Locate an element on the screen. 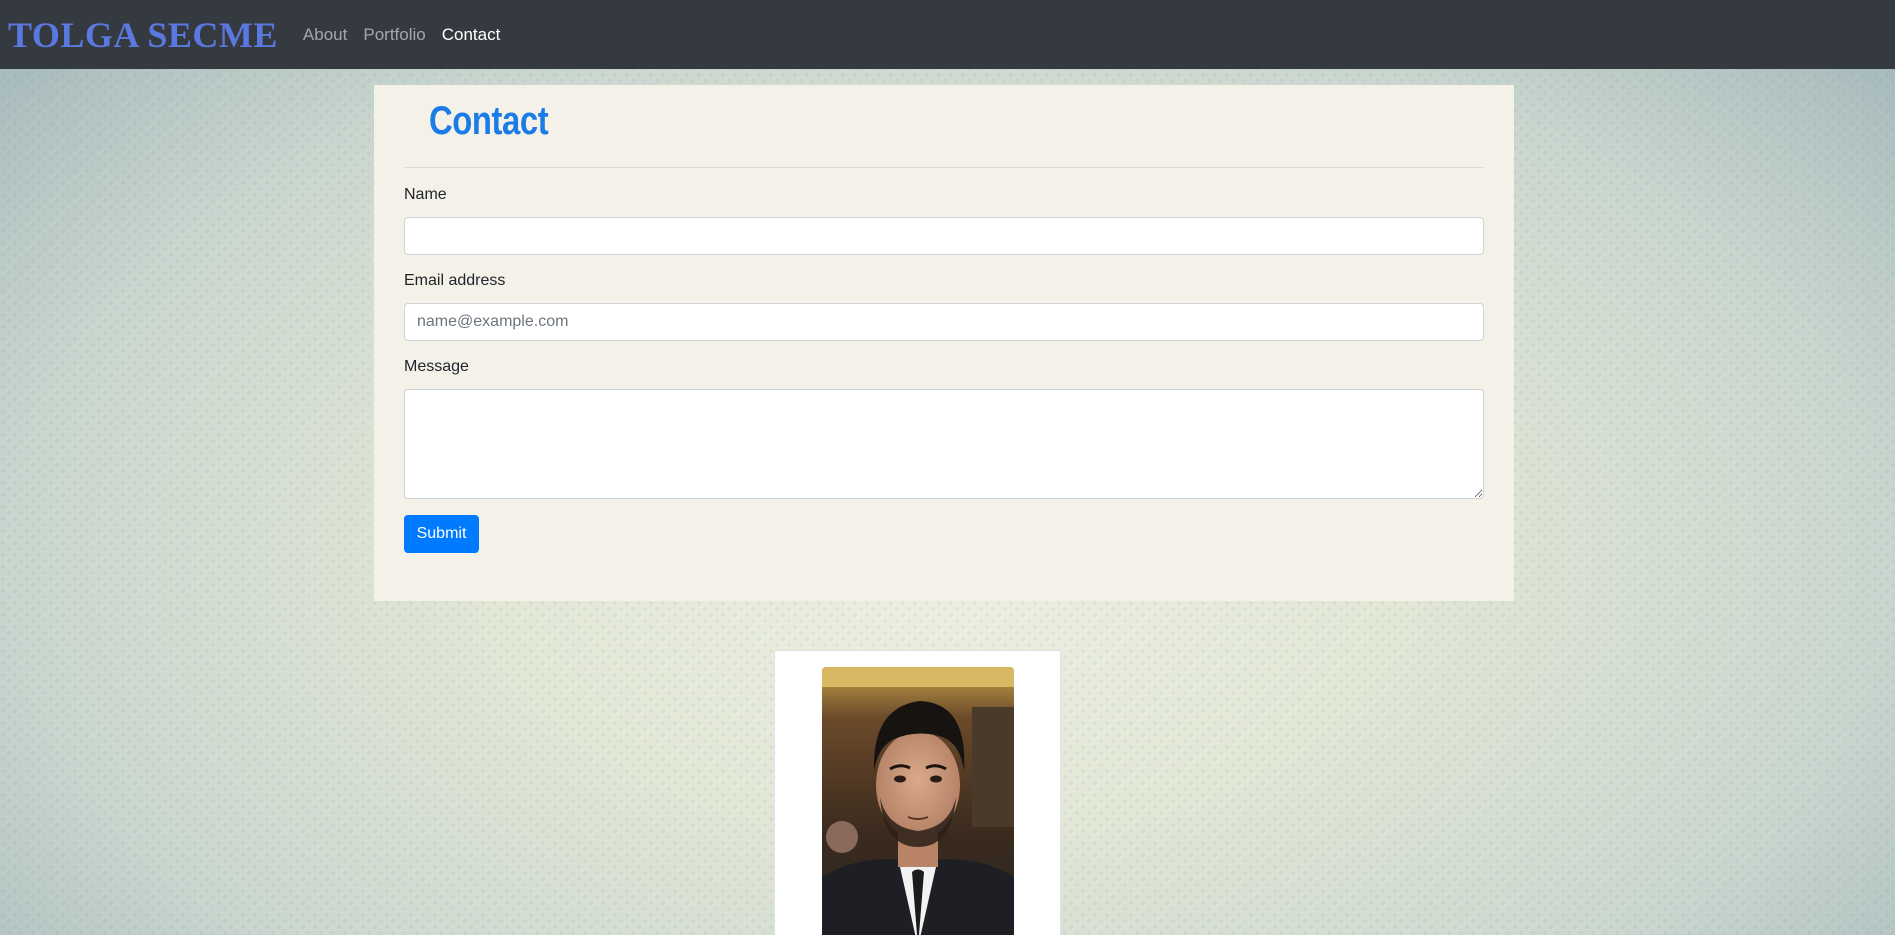 Image resolution: width=1895 pixels, height=935 pixels. brand-logo: TOLGA SECME is located at coordinates (143, 35).